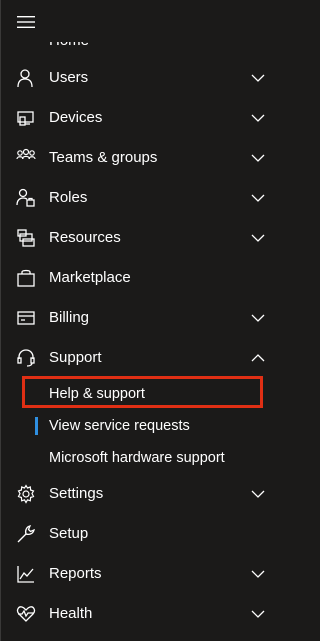 The image size is (320, 641). What do you see at coordinates (36, 426) in the screenshot?
I see `active-indicator` at bounding box center [36, 426].